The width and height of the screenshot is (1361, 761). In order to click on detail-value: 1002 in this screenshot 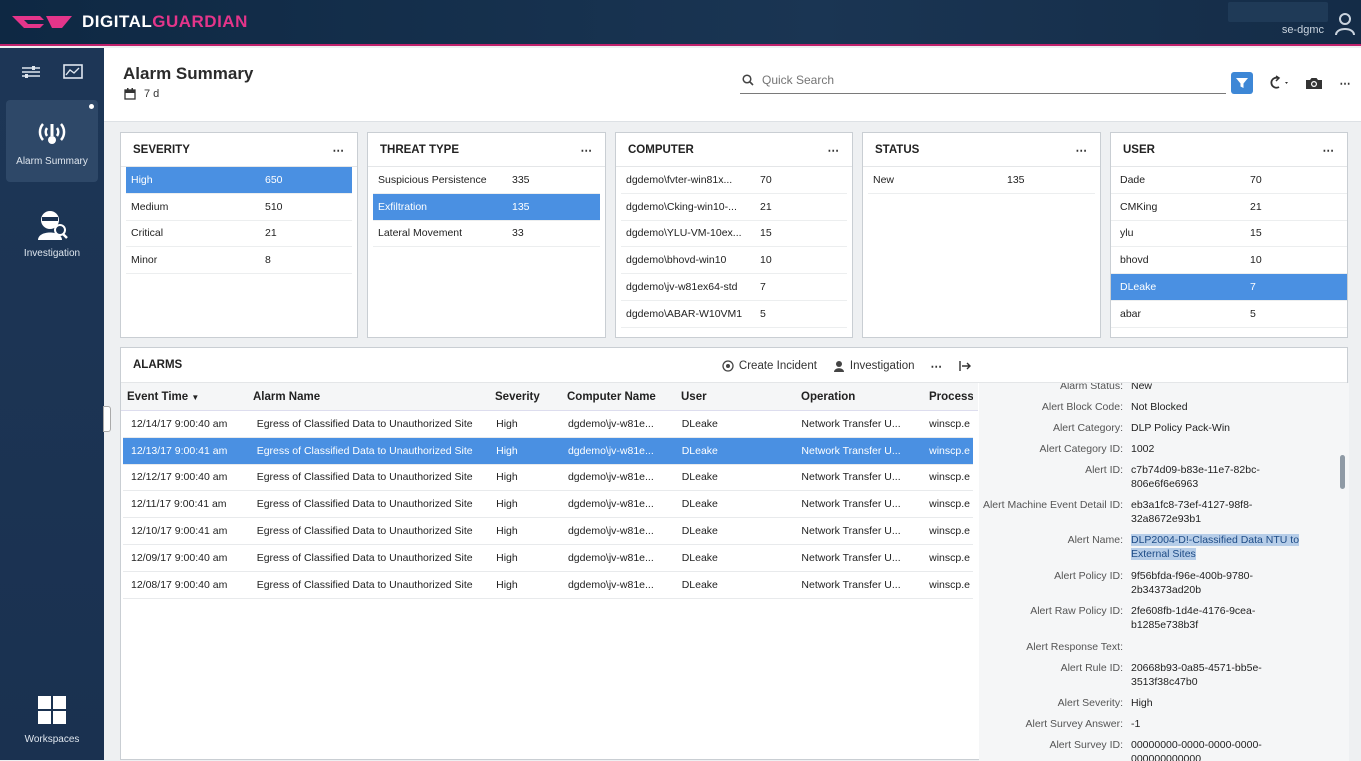, I will do `click(1221, 449)`.